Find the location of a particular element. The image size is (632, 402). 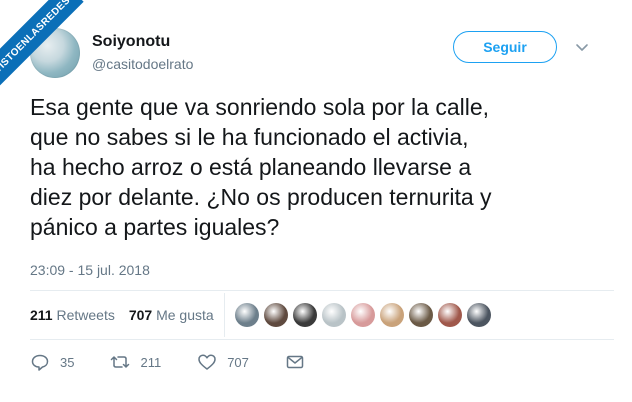

tweet-line: pánico a partes iguales? is located at coordinates (155, 227).